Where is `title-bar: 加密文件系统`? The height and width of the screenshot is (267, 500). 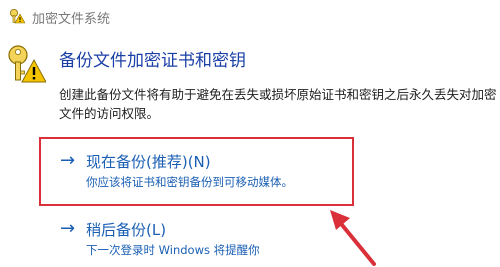 title-bar: 加密文件系统 is located at coordinates (250, 17).